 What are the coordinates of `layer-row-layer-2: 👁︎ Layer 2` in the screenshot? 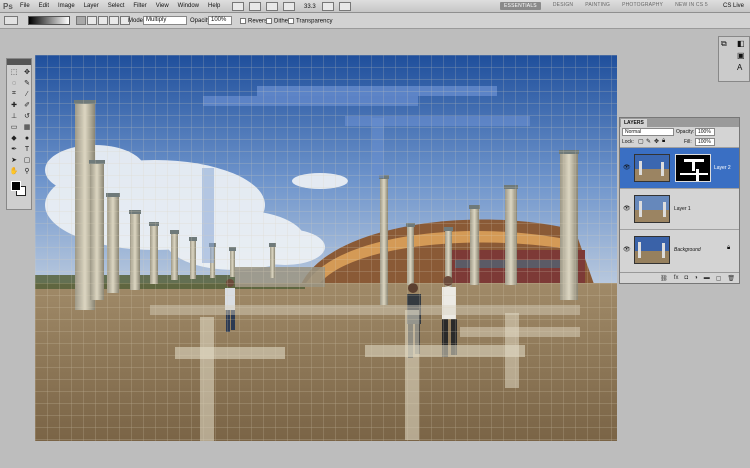 It's located at (679, 167).